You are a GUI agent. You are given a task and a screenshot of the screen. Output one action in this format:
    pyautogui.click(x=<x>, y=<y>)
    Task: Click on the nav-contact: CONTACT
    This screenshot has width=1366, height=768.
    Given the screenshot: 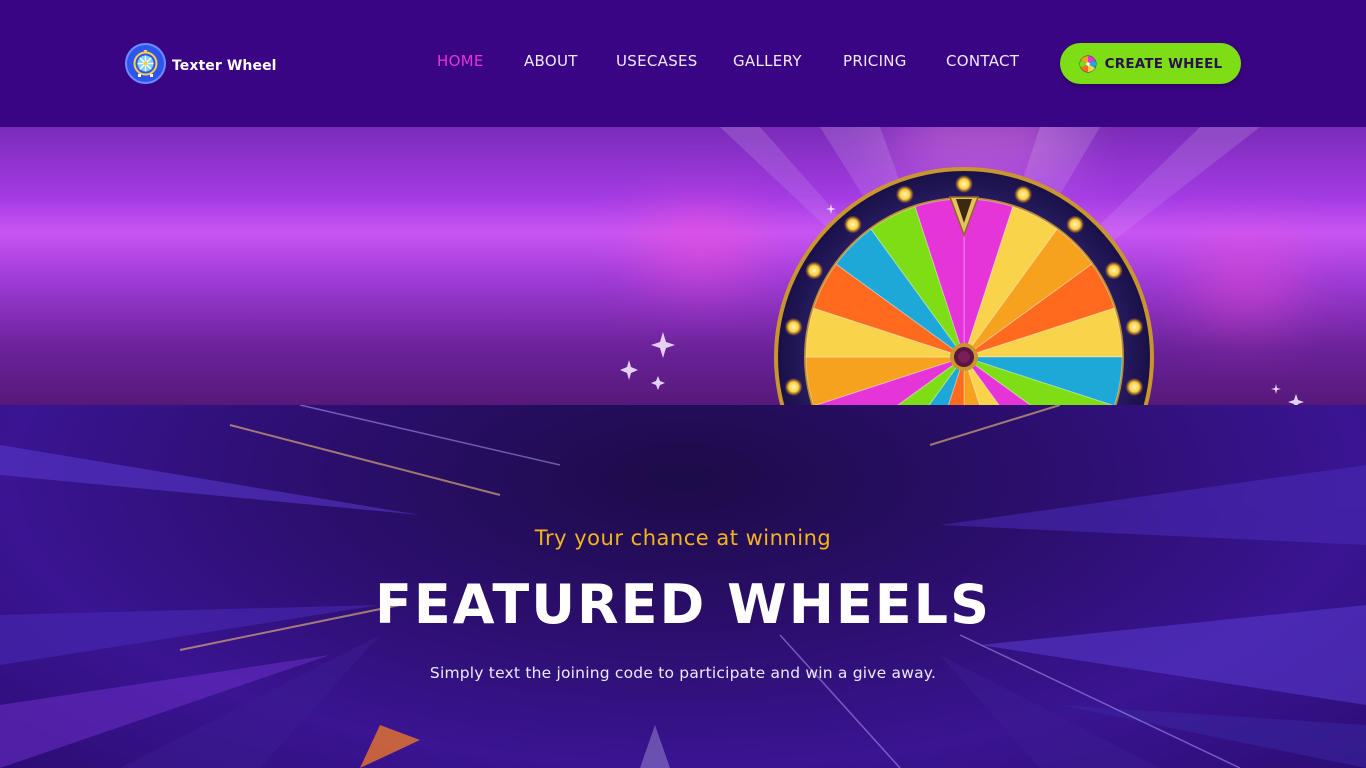 What is the action you would take?
    pyautogui.click(x=982, y=61)
    